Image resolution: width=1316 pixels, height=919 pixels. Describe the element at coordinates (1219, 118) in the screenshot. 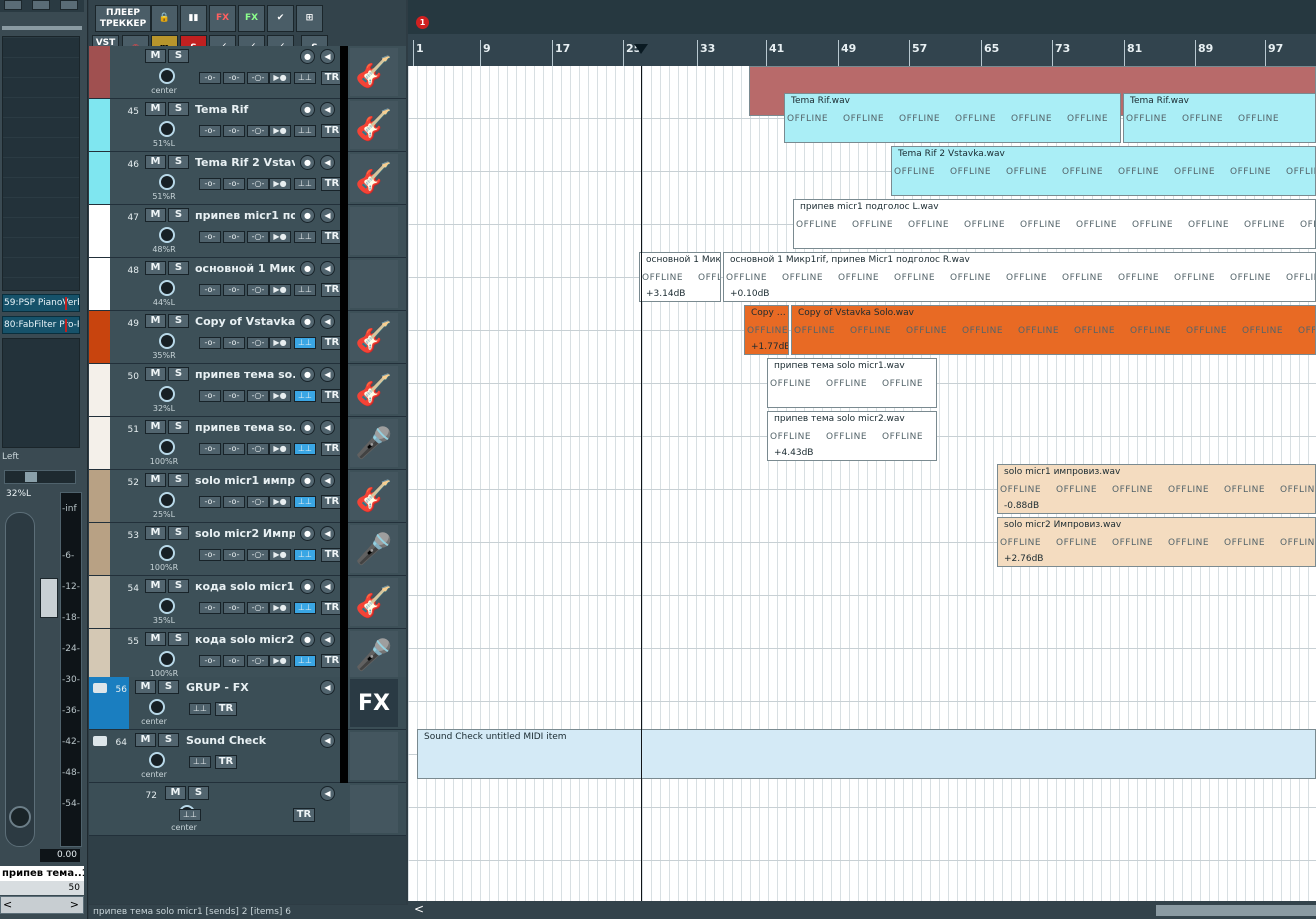

I see `media-item-tema-rif: Tema Rif.wav OFFLINE OFFLINE OFFLINE` at that location.